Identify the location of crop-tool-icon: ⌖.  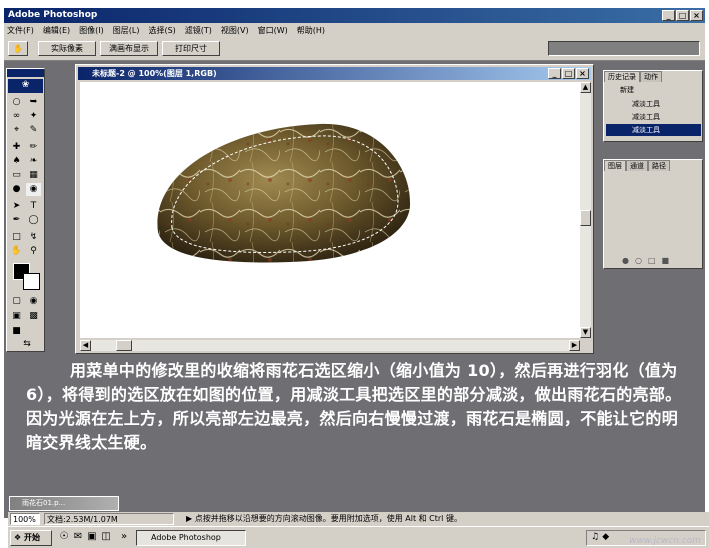
(16, 130).